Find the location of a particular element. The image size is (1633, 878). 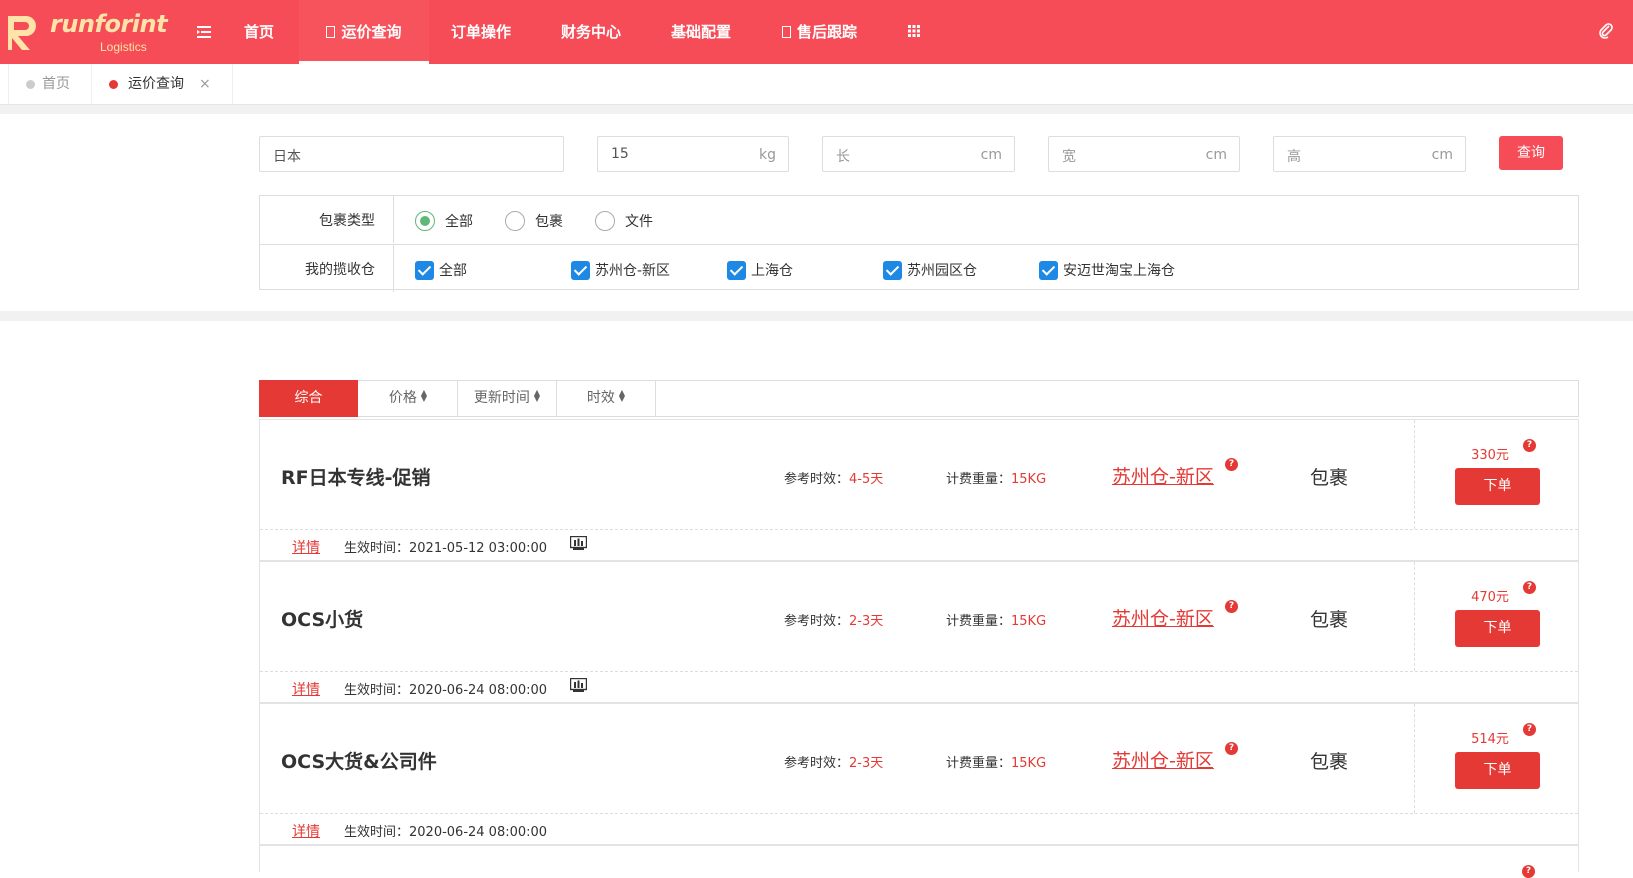

checkbox-suzhou-new-control is located at coordinates (580, 270).